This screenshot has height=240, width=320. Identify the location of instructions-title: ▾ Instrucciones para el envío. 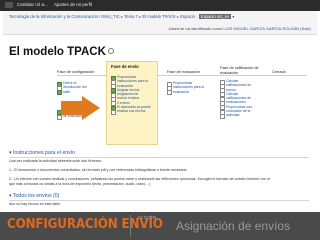
(42, 153).